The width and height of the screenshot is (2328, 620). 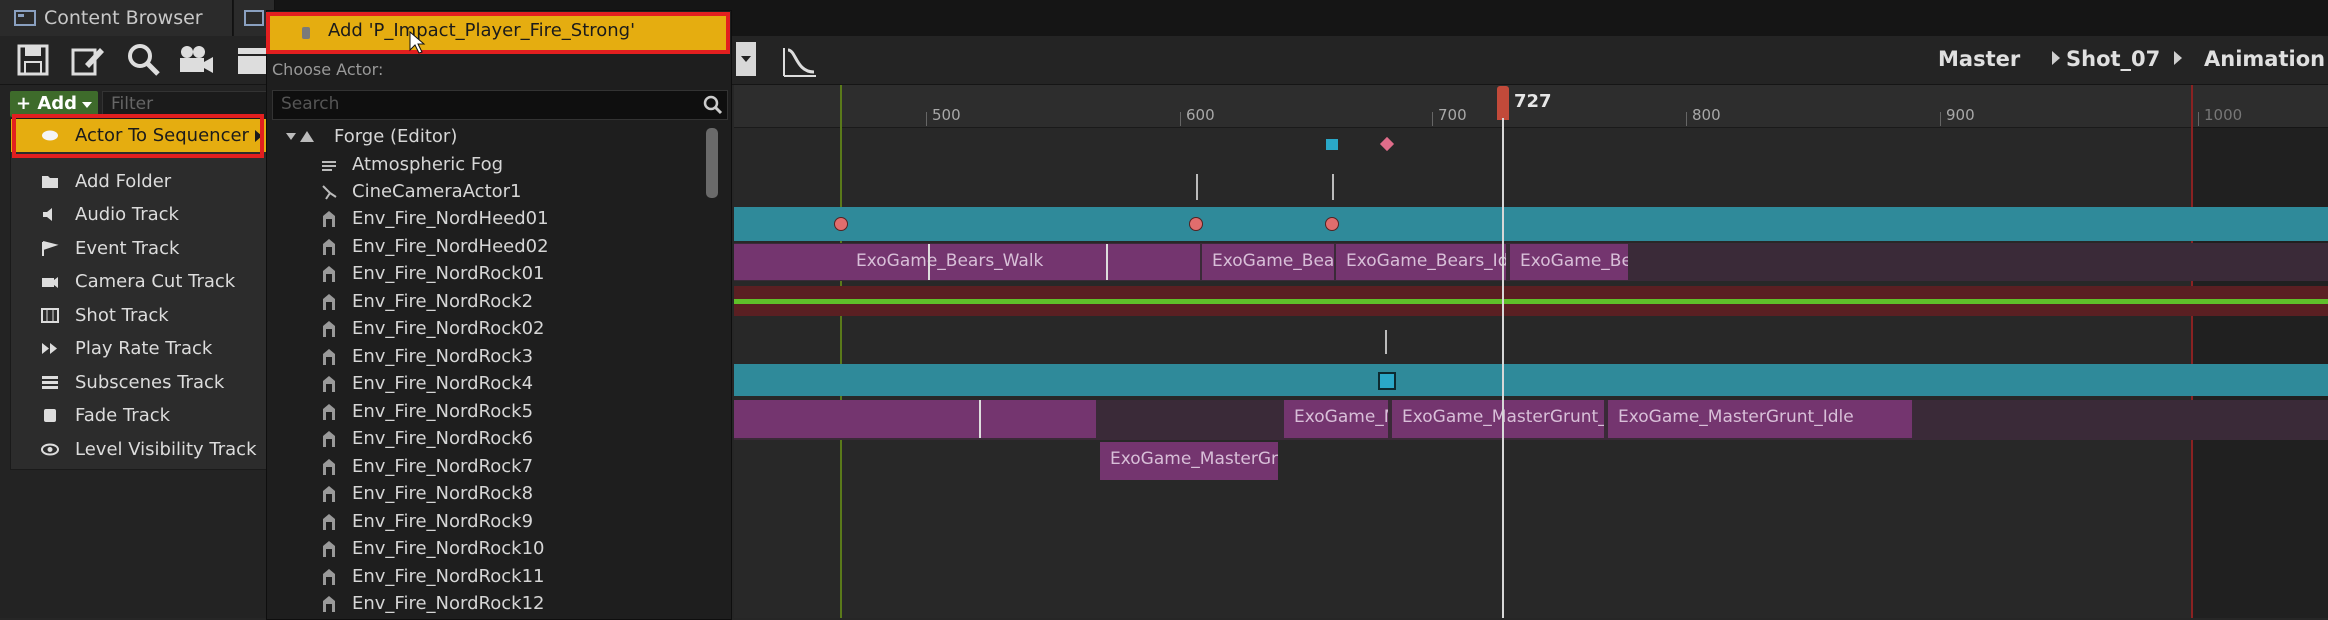 What do you see at coordinates (1503, 368) in the screenshot?
I see `playhead-line` at bounding box center [1503, 368].